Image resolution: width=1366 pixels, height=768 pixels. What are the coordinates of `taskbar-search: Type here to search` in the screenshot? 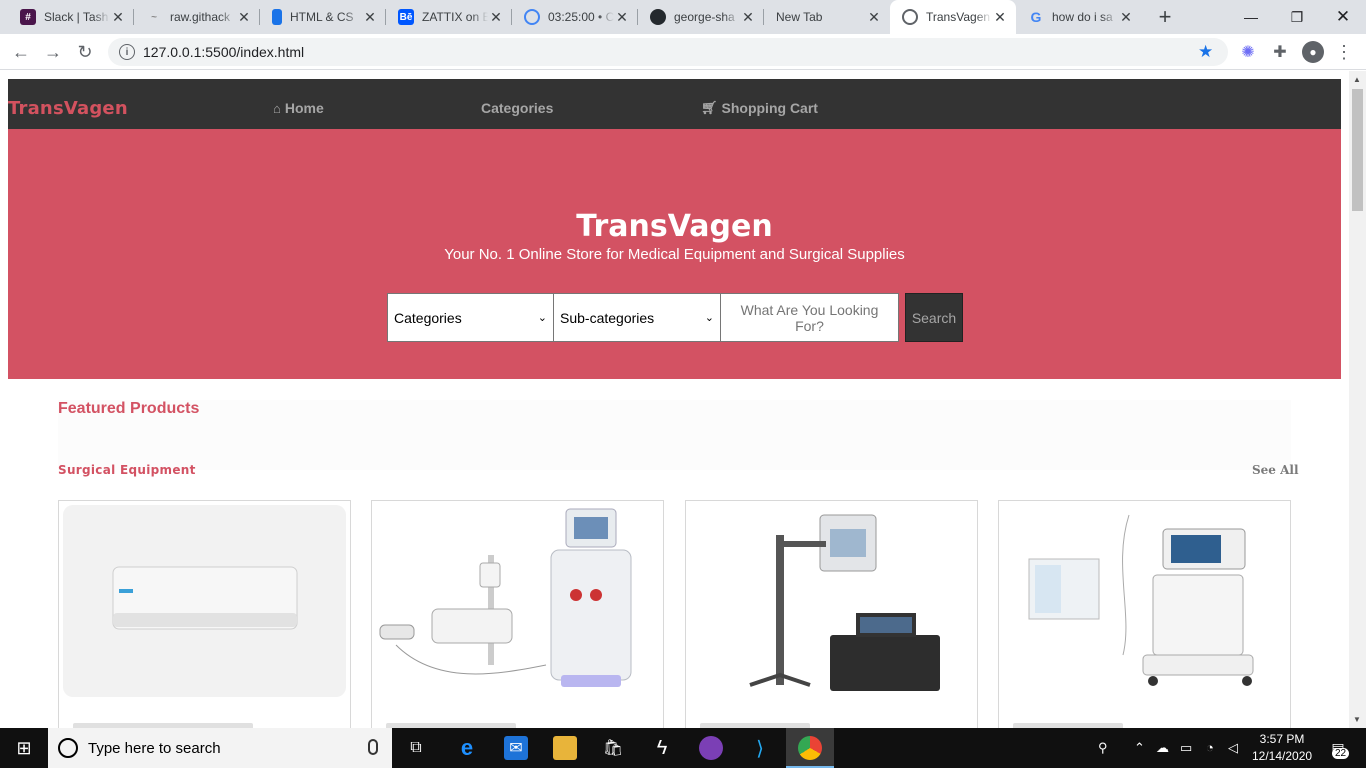 It's located at (220, 748).